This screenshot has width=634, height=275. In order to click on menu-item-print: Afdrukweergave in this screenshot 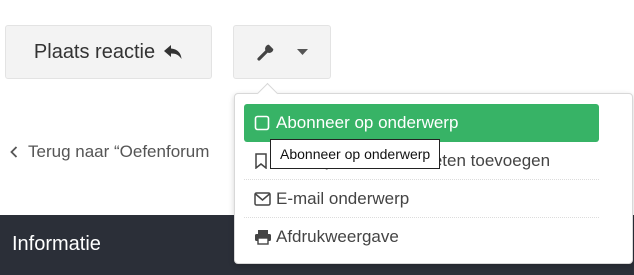, I will do `click(421, 237)`.